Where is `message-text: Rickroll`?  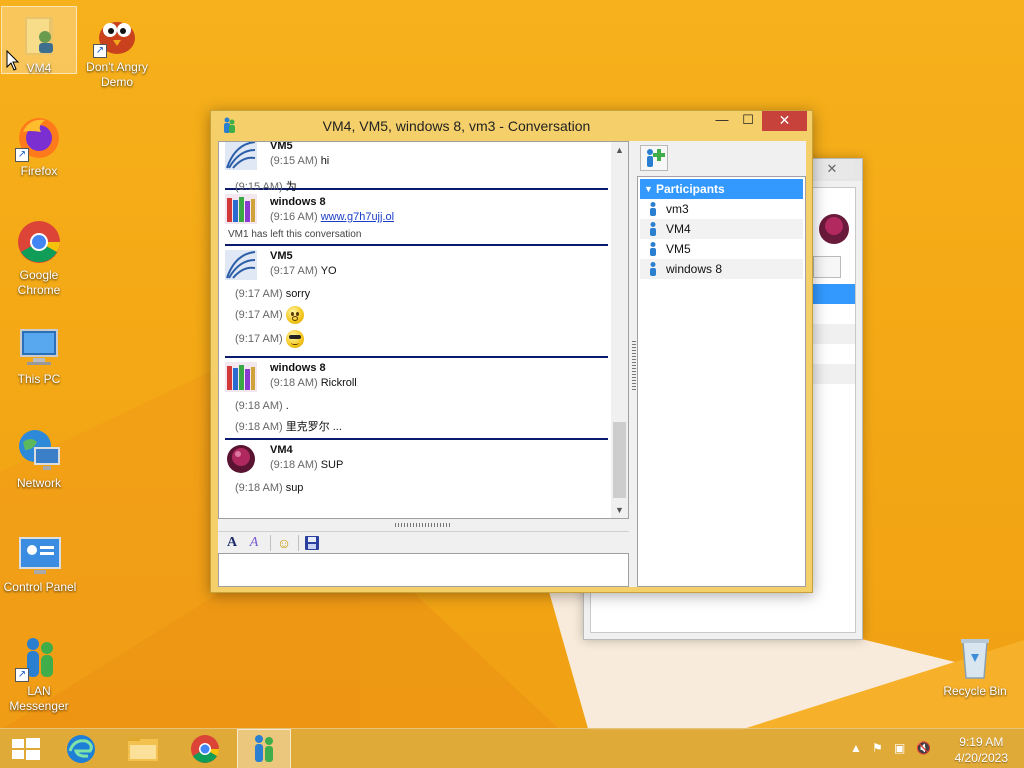 message-text: Rickroll is located at coordinates (338, 383).